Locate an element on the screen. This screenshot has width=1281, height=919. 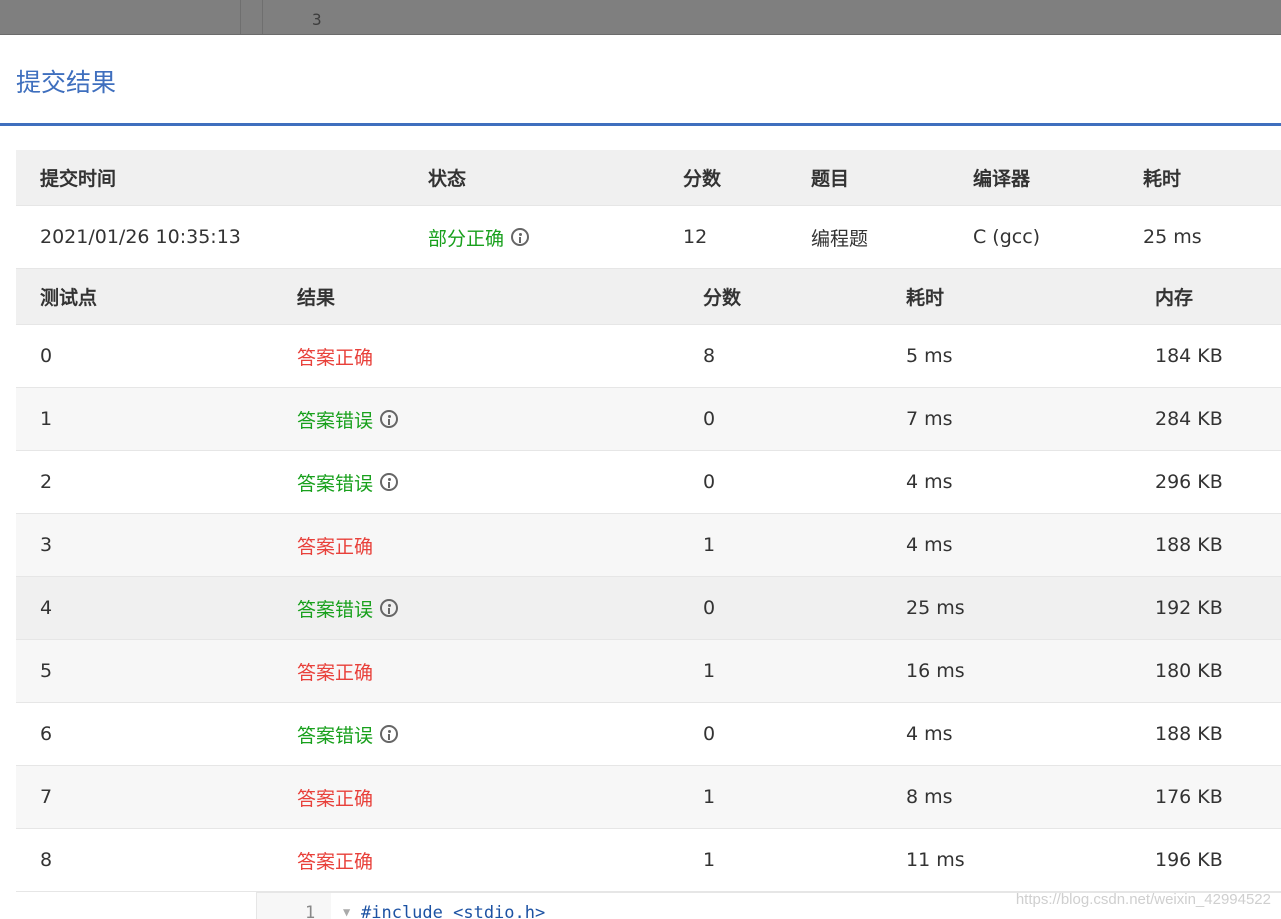
test-memory: 180 KB is located at coordinates (1189, 671).